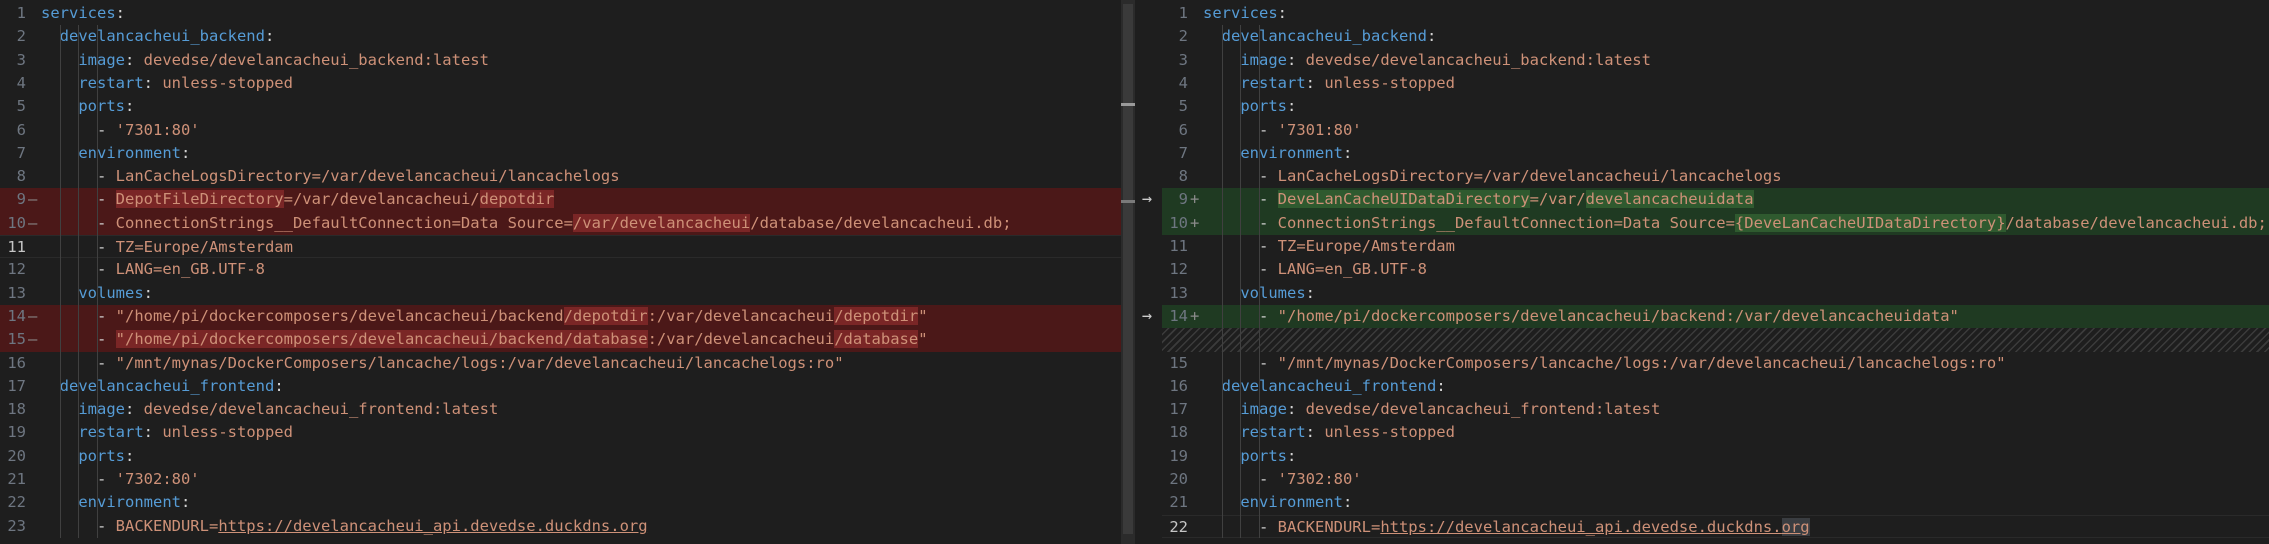  I want to click on code-line: 20 ports:, so click(560, 456).